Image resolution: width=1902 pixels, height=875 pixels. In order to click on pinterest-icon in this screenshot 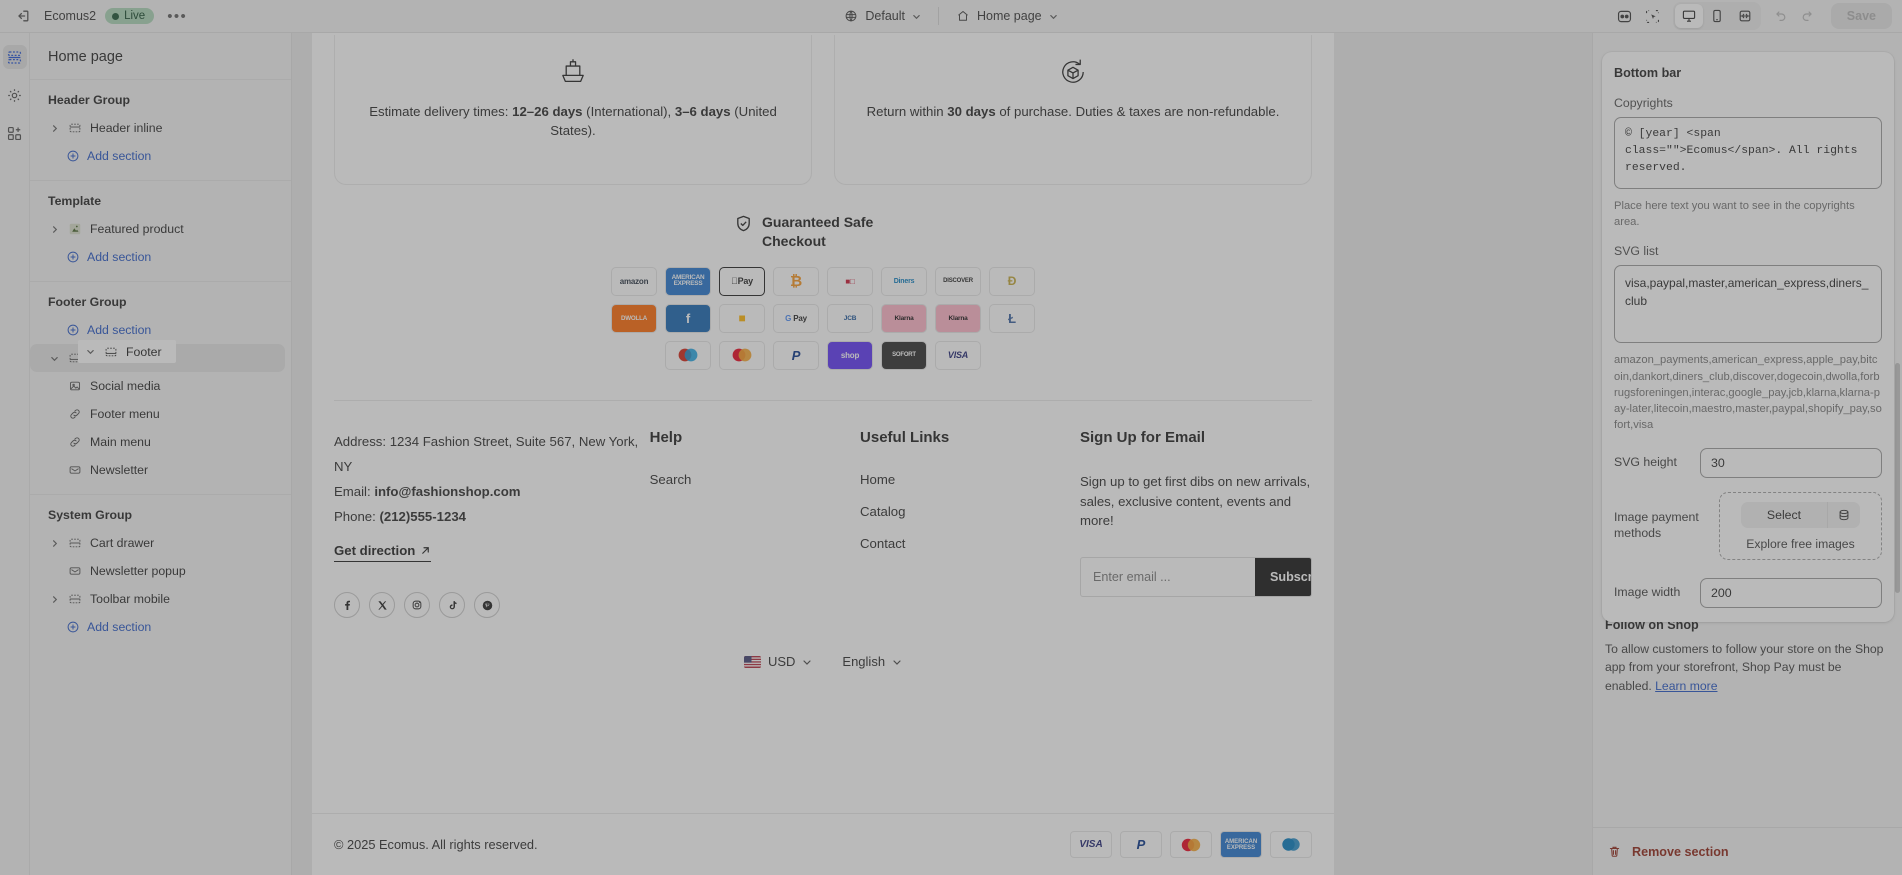, I will do `click(487, 605)`.